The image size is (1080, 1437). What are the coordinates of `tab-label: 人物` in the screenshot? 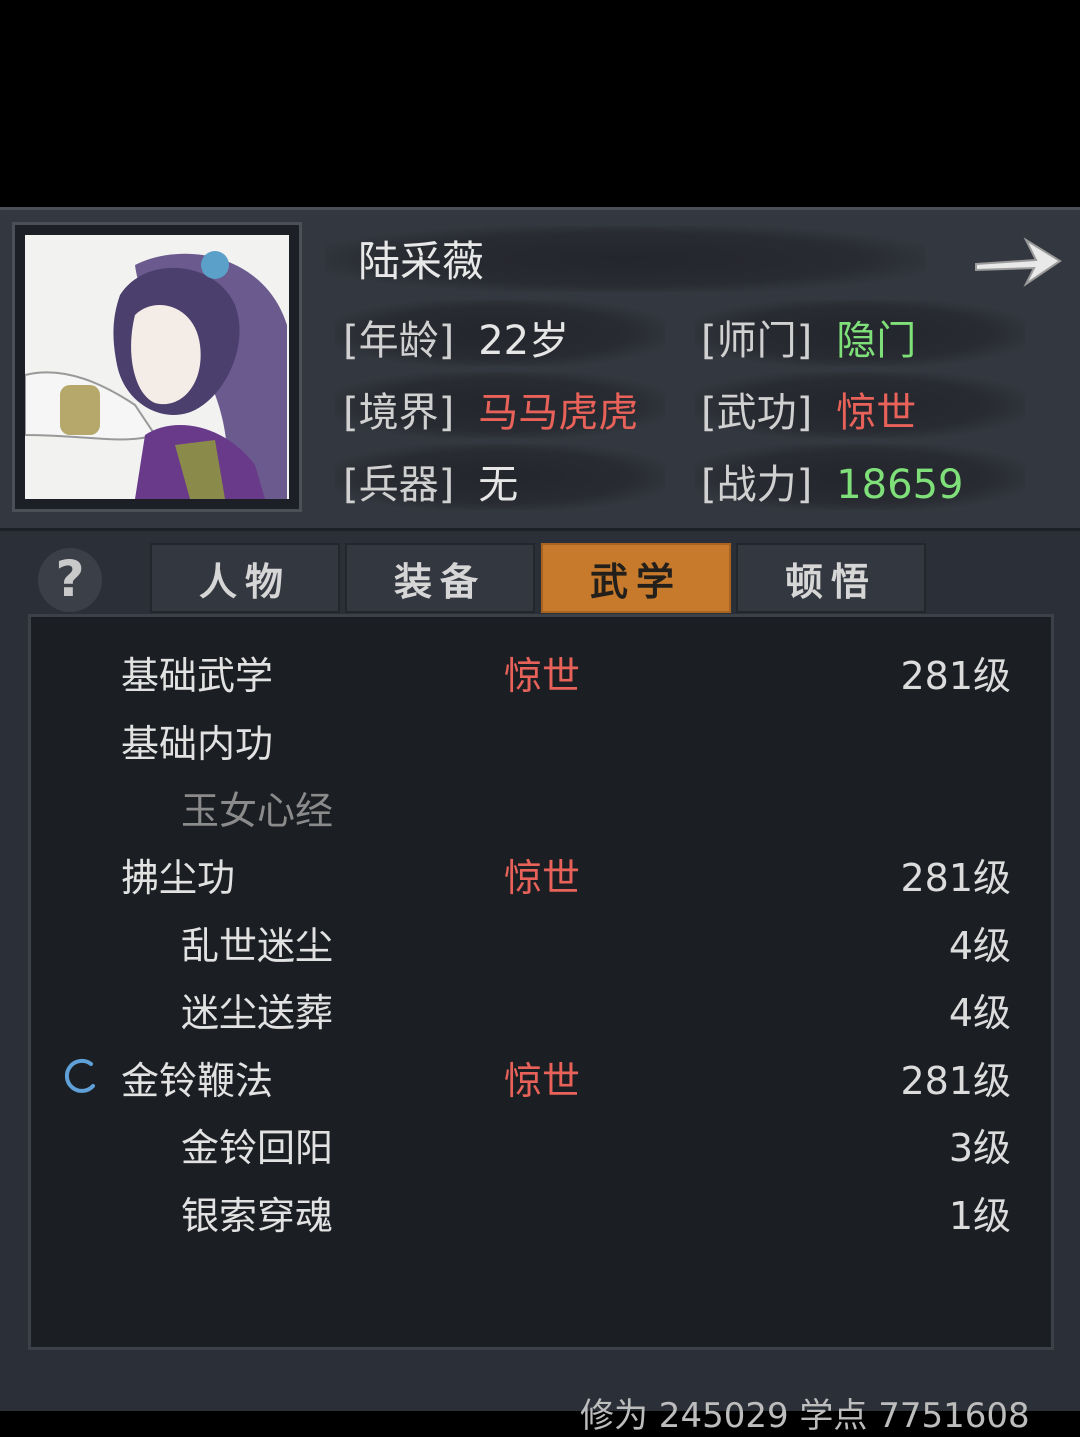 It's located at (244, 581).